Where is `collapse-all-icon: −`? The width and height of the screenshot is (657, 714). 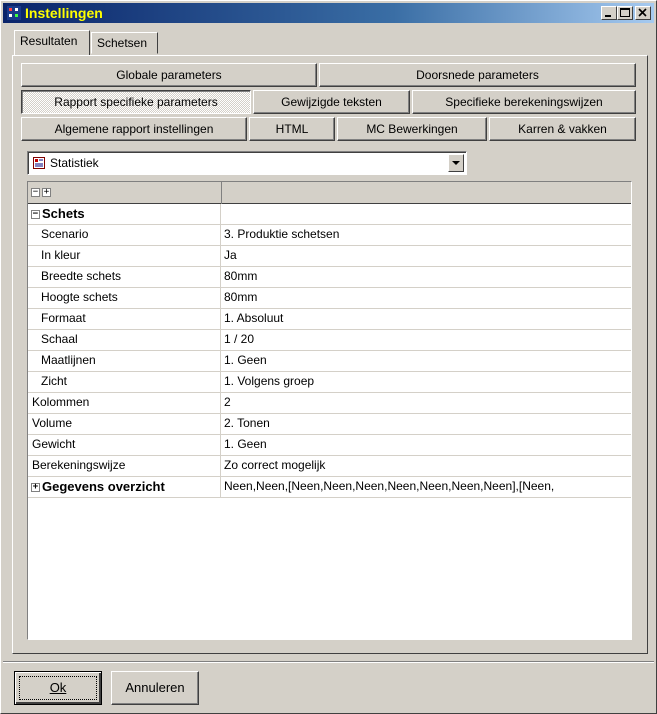 collapse-all-icon: − is located at coordinates (35, 192).